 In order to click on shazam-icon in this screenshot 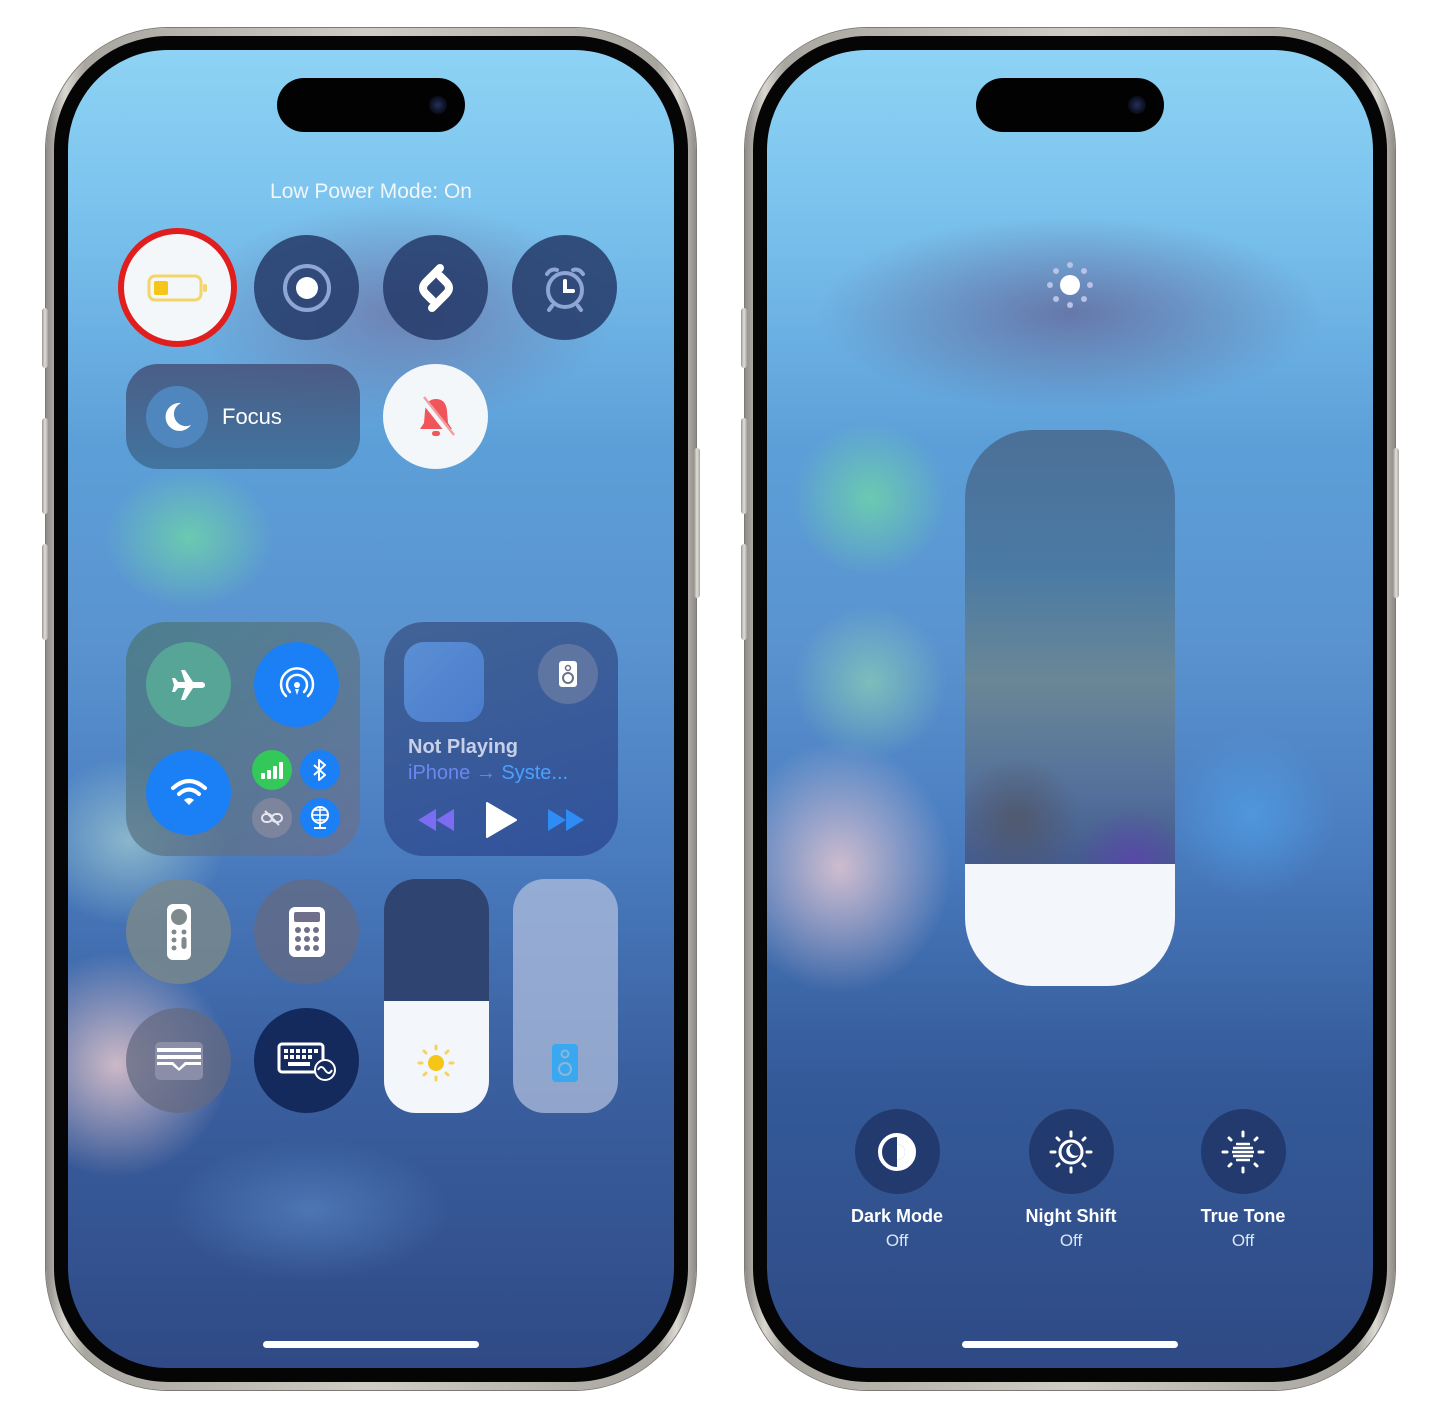, I will do `click(435, 287)`.